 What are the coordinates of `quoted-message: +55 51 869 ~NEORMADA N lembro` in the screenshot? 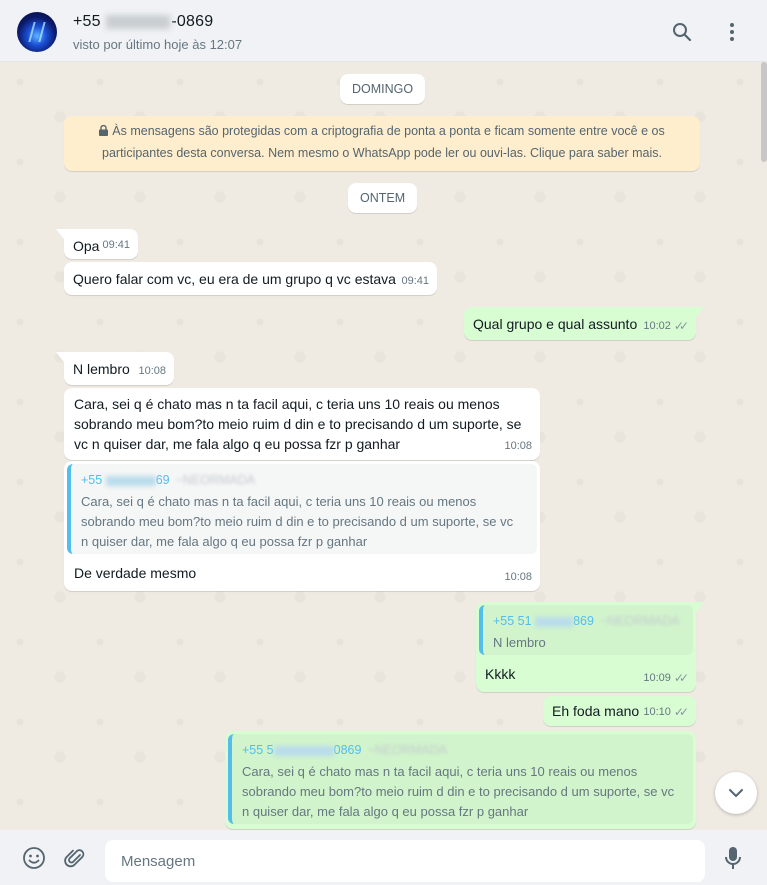 It's located at (586, 630).